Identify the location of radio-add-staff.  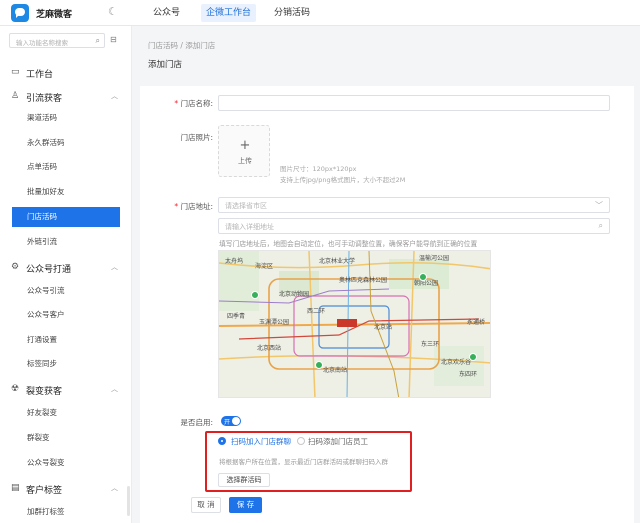
(301, 441).